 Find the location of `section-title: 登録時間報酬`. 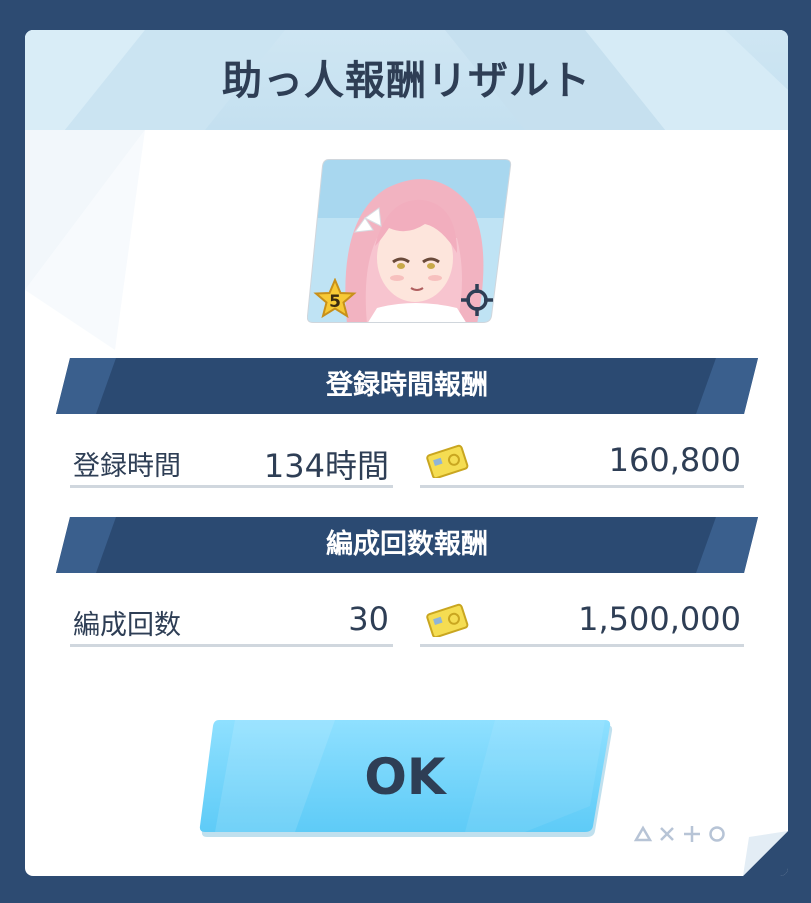

section-title: 登録時間報酬 is located at coordinates (407, 385).